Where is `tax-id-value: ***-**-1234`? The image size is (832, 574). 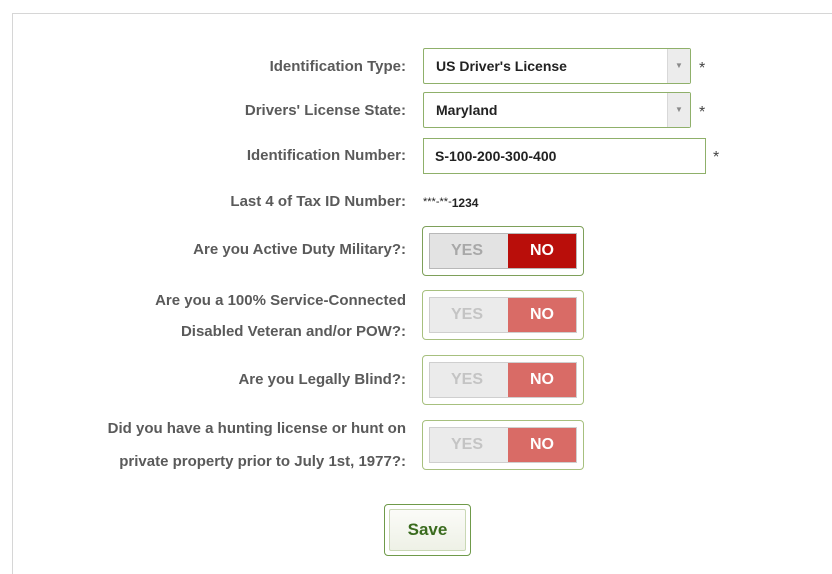
tax-id-value: ***-**-1234 is located at coordinates (450, 202).